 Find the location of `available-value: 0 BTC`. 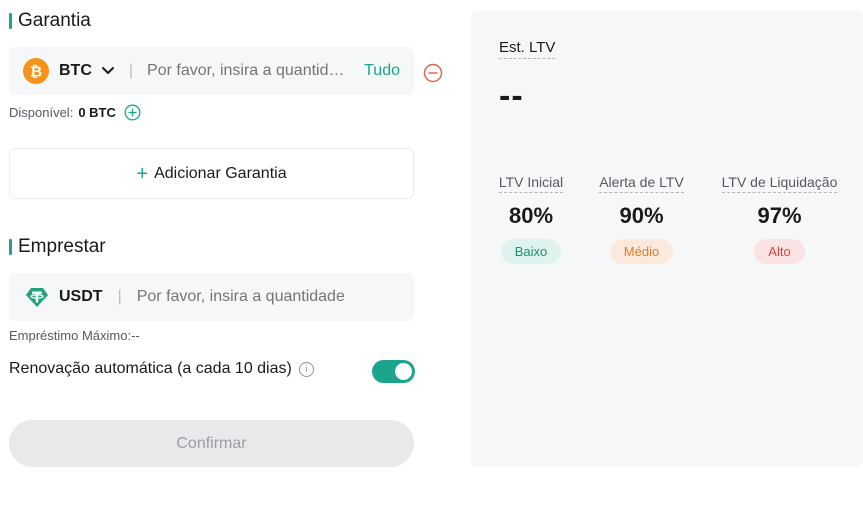

available-value: 0 BTC is located at coordinates (97, 112).